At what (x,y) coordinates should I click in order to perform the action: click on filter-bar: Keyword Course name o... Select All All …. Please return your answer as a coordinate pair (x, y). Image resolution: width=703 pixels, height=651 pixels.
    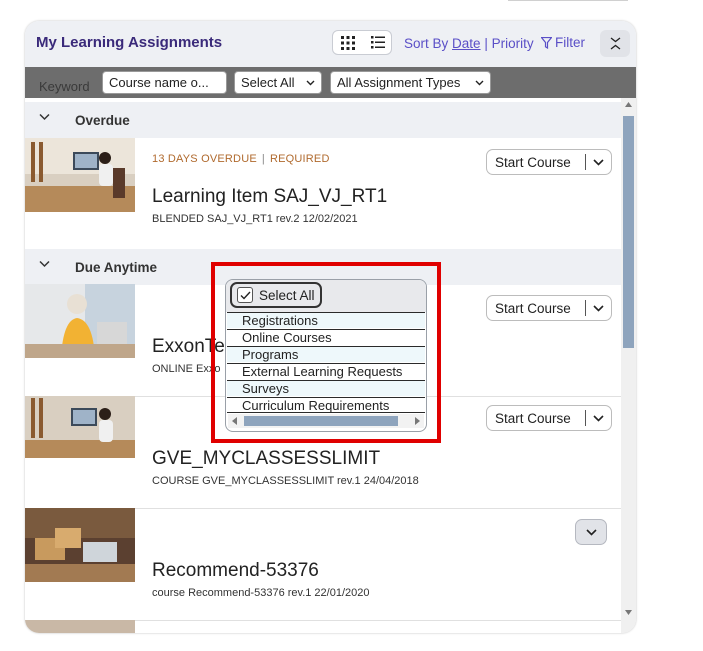
    Looking at the image, I should click on (330, 82).